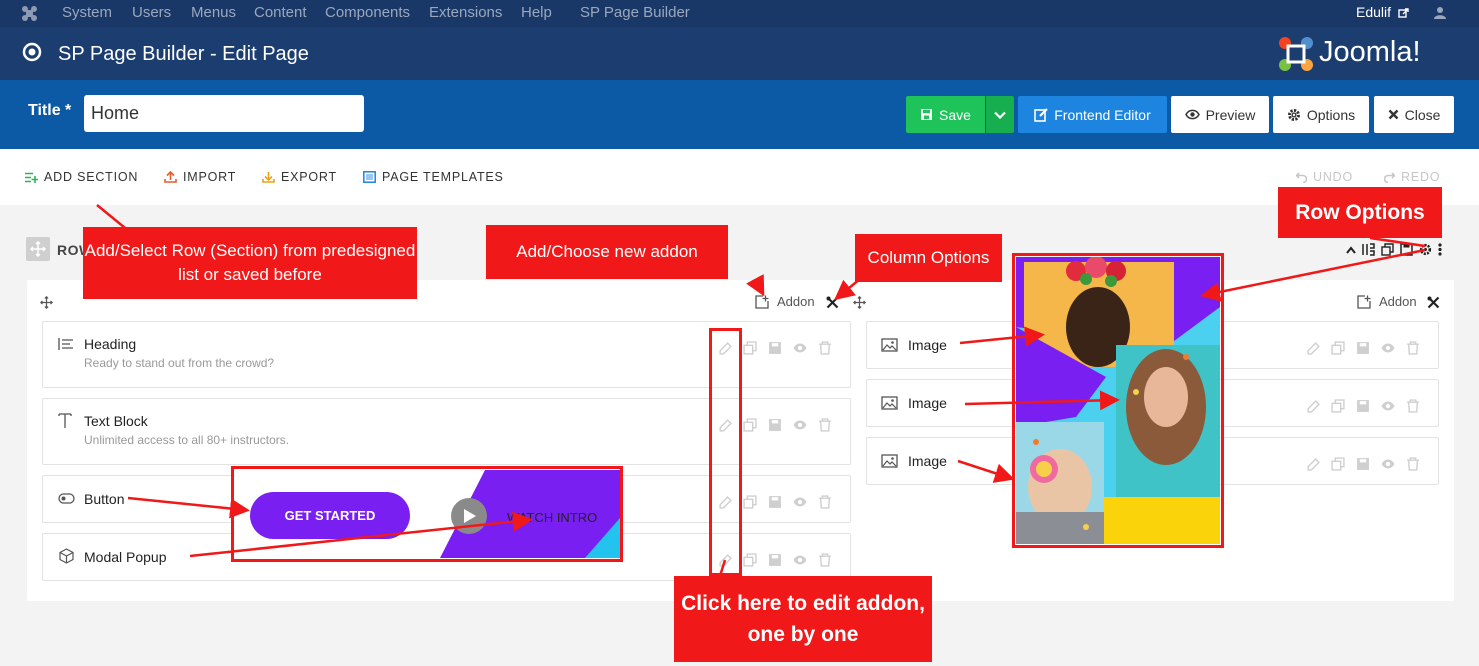 The image size is (1479, 666). Describe the element at coordinates (1389, 177) in the screenshot. I see `redo-icon` at that location.